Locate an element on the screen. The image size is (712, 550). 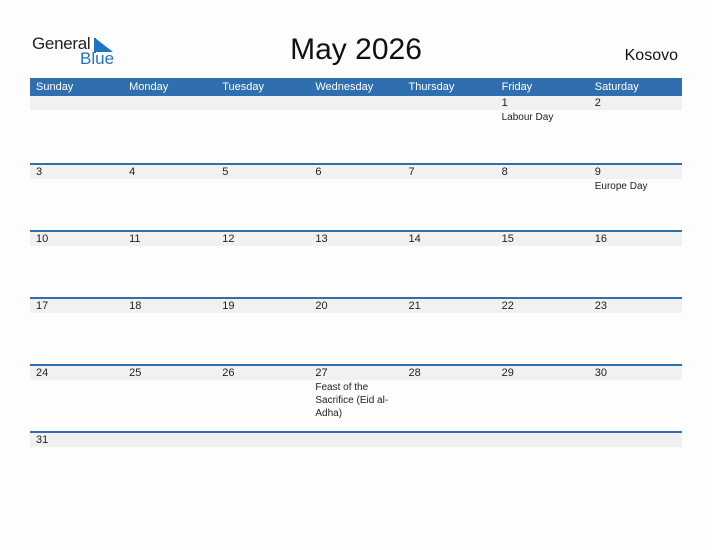
day-cell: 8 is located at coordinates (542, 179).